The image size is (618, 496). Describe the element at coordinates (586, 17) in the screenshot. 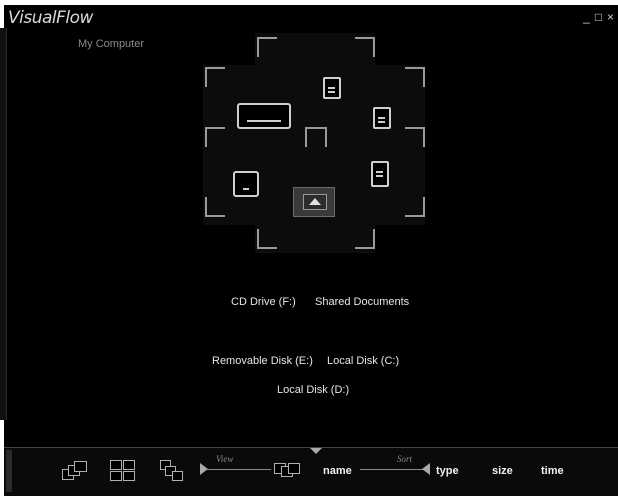

I see `minimize-button: _` at that location.